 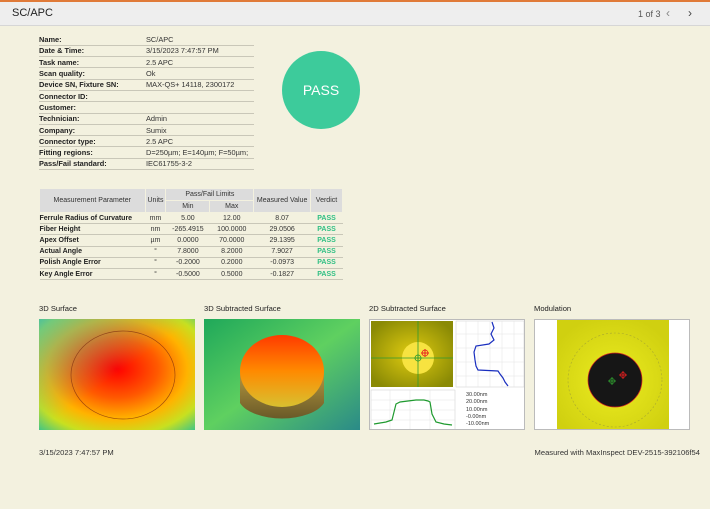 What do you see at coordinates (200, 73) in the screenshot?
I see `info-value: Ok` at bounding box center [200, 73].